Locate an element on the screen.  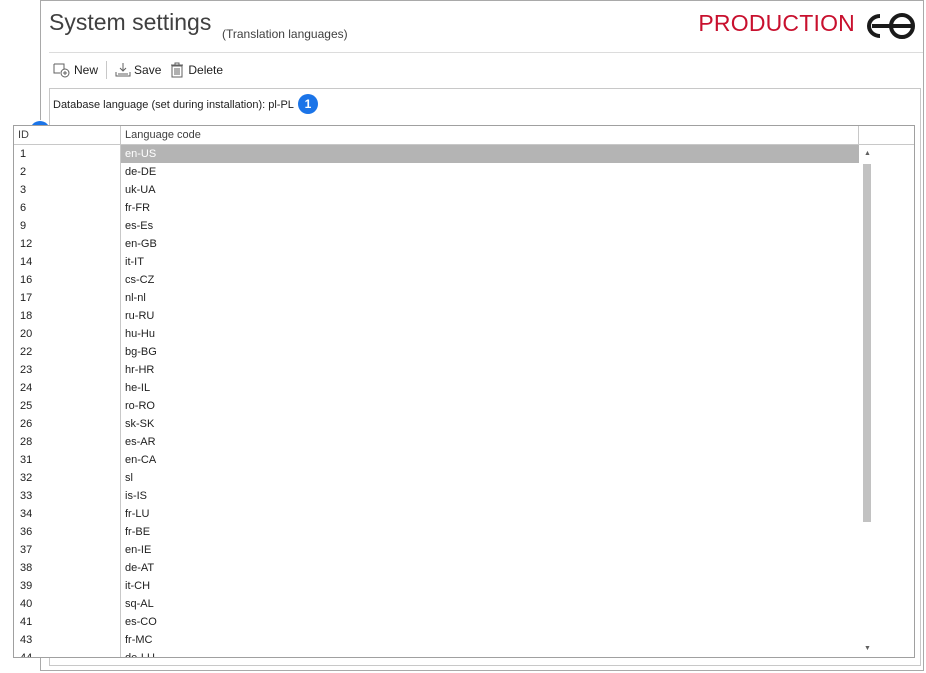
table-row: 28 es-AR is located at coordinates (436, 442).